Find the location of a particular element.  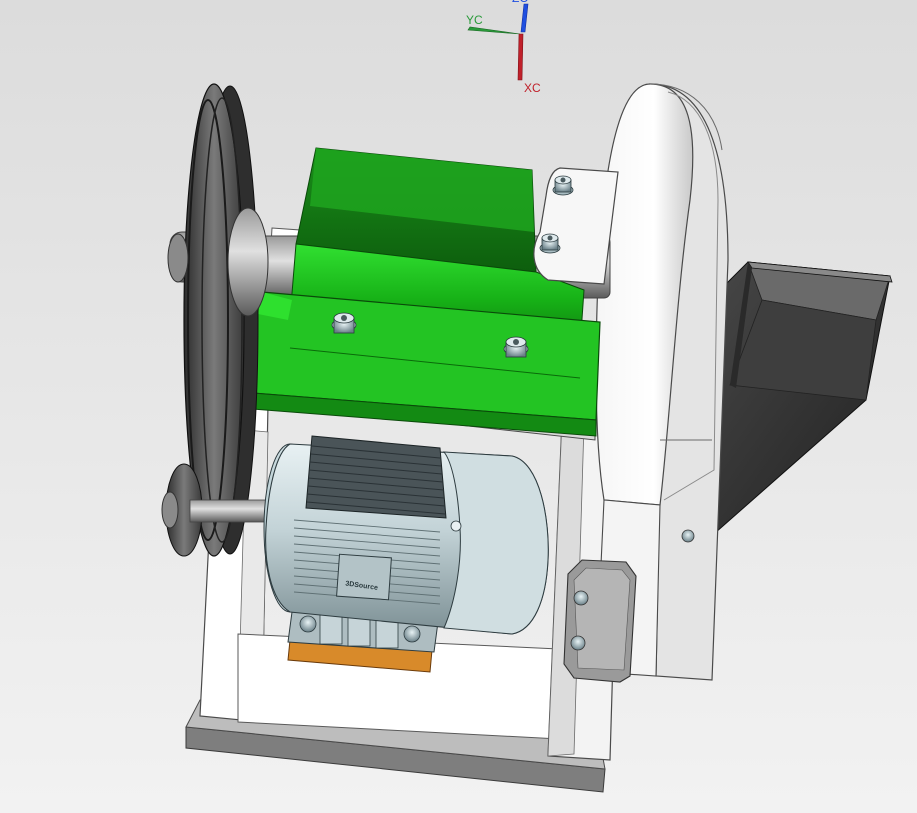

side-bracket-face is located at coordinates (602, 619).